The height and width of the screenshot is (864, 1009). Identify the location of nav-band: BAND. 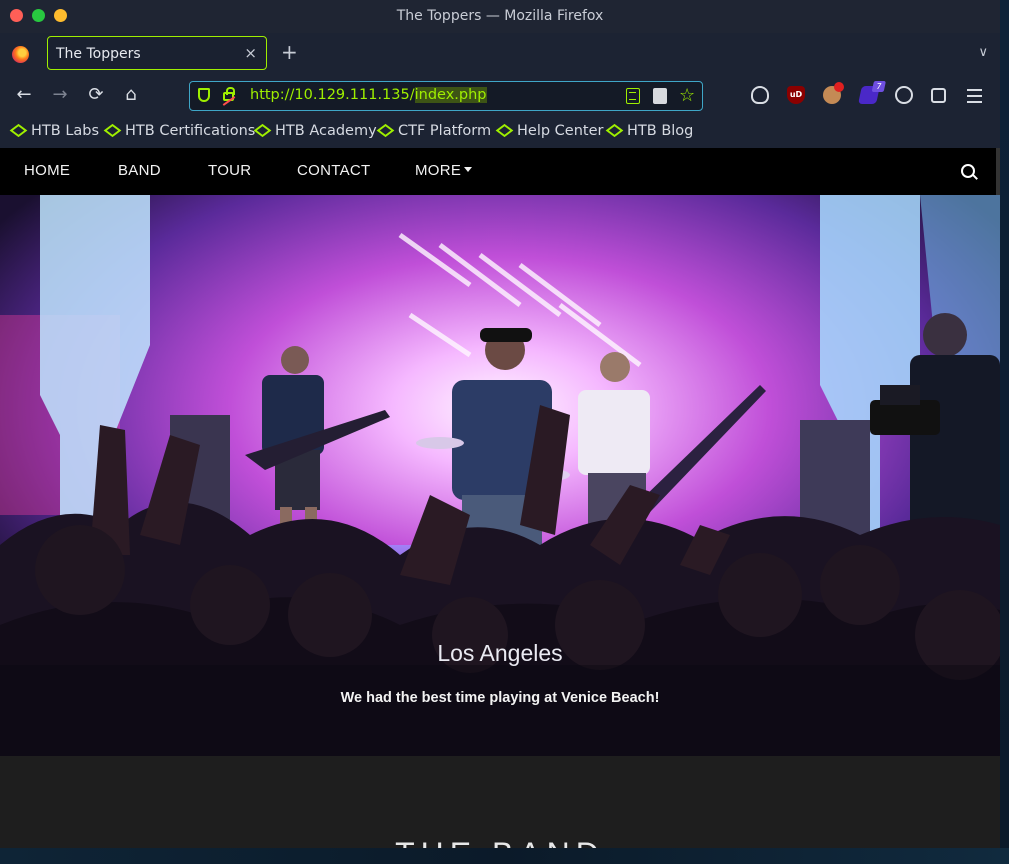
(139, 170).